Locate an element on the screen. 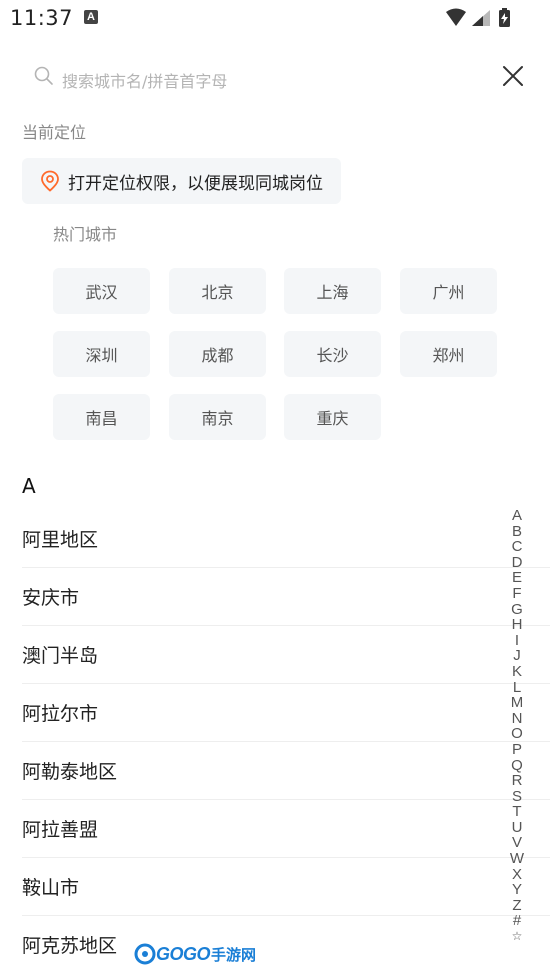 This screenshot has width=550, height=977. notification-icon: A is located at coordinates (91, 17).